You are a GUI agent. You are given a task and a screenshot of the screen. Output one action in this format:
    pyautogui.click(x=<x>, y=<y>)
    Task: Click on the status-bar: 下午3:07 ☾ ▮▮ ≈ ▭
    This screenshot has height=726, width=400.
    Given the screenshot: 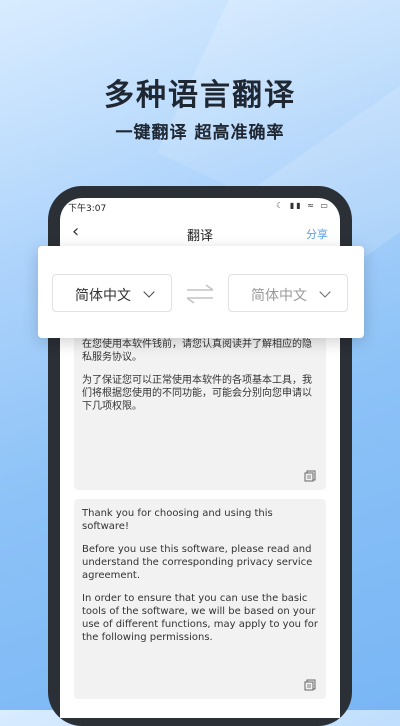 What is the action you would take?
    pyautogui.click(x=200, y=207)
    